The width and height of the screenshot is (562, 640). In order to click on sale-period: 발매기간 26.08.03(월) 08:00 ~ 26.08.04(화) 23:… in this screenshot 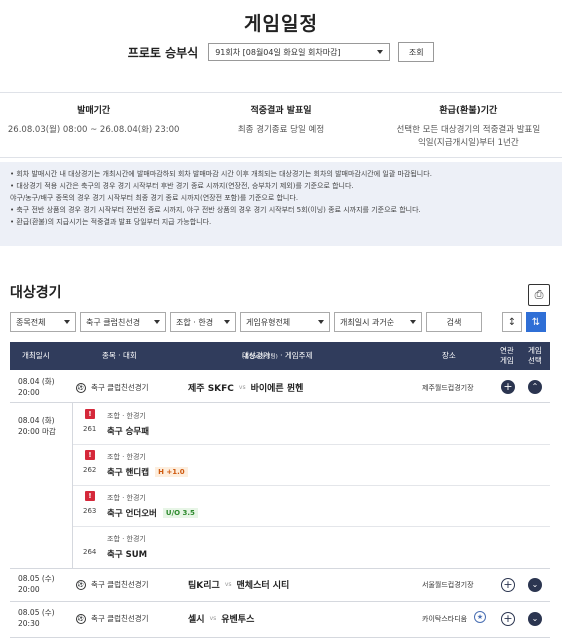, I will do `click(93, 125)`.